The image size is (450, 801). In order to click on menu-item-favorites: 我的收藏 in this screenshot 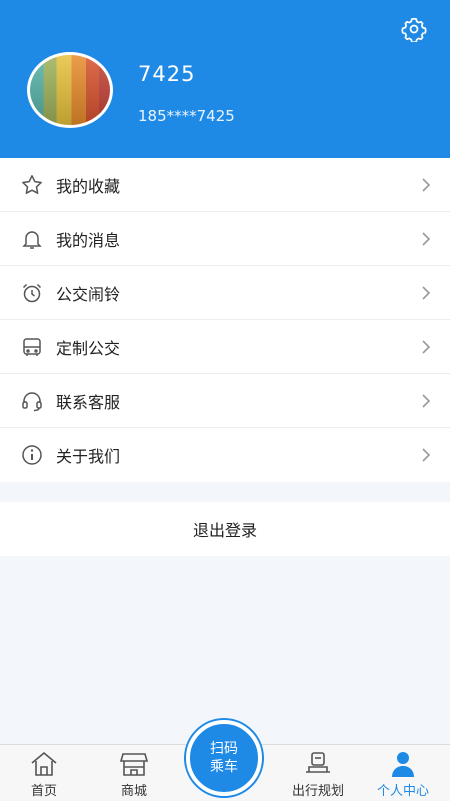, I will do `click(225, 185)`.